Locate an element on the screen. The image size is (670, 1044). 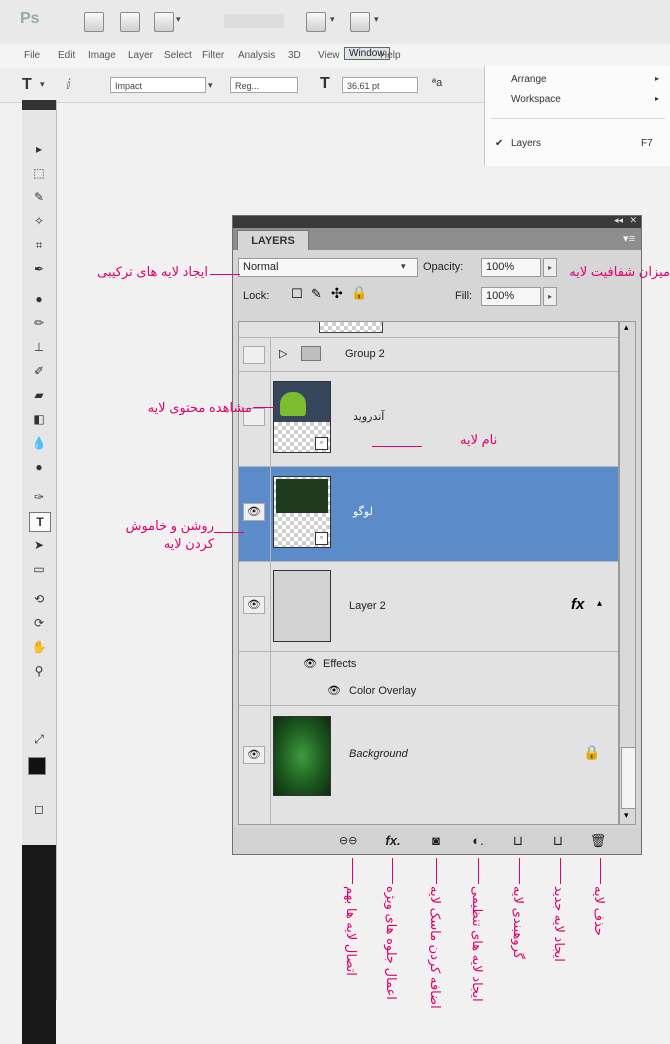
menu-item-layers: Layers is located at coordinates (526, 143).